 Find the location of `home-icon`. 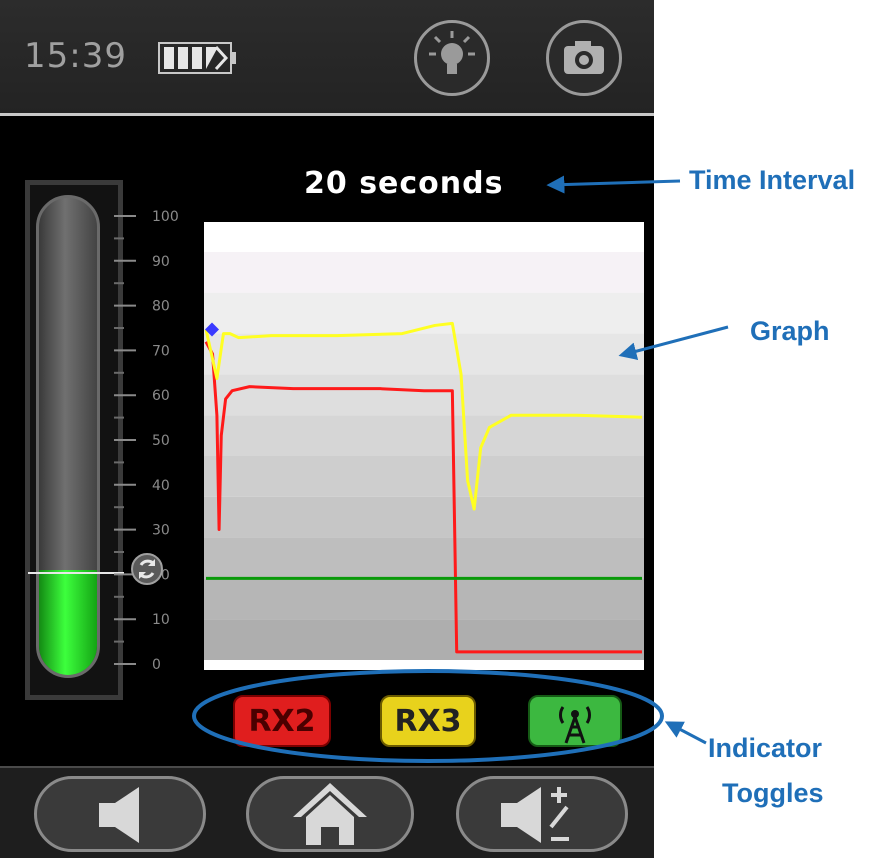

home-icon is located at coordinates (330, 814).